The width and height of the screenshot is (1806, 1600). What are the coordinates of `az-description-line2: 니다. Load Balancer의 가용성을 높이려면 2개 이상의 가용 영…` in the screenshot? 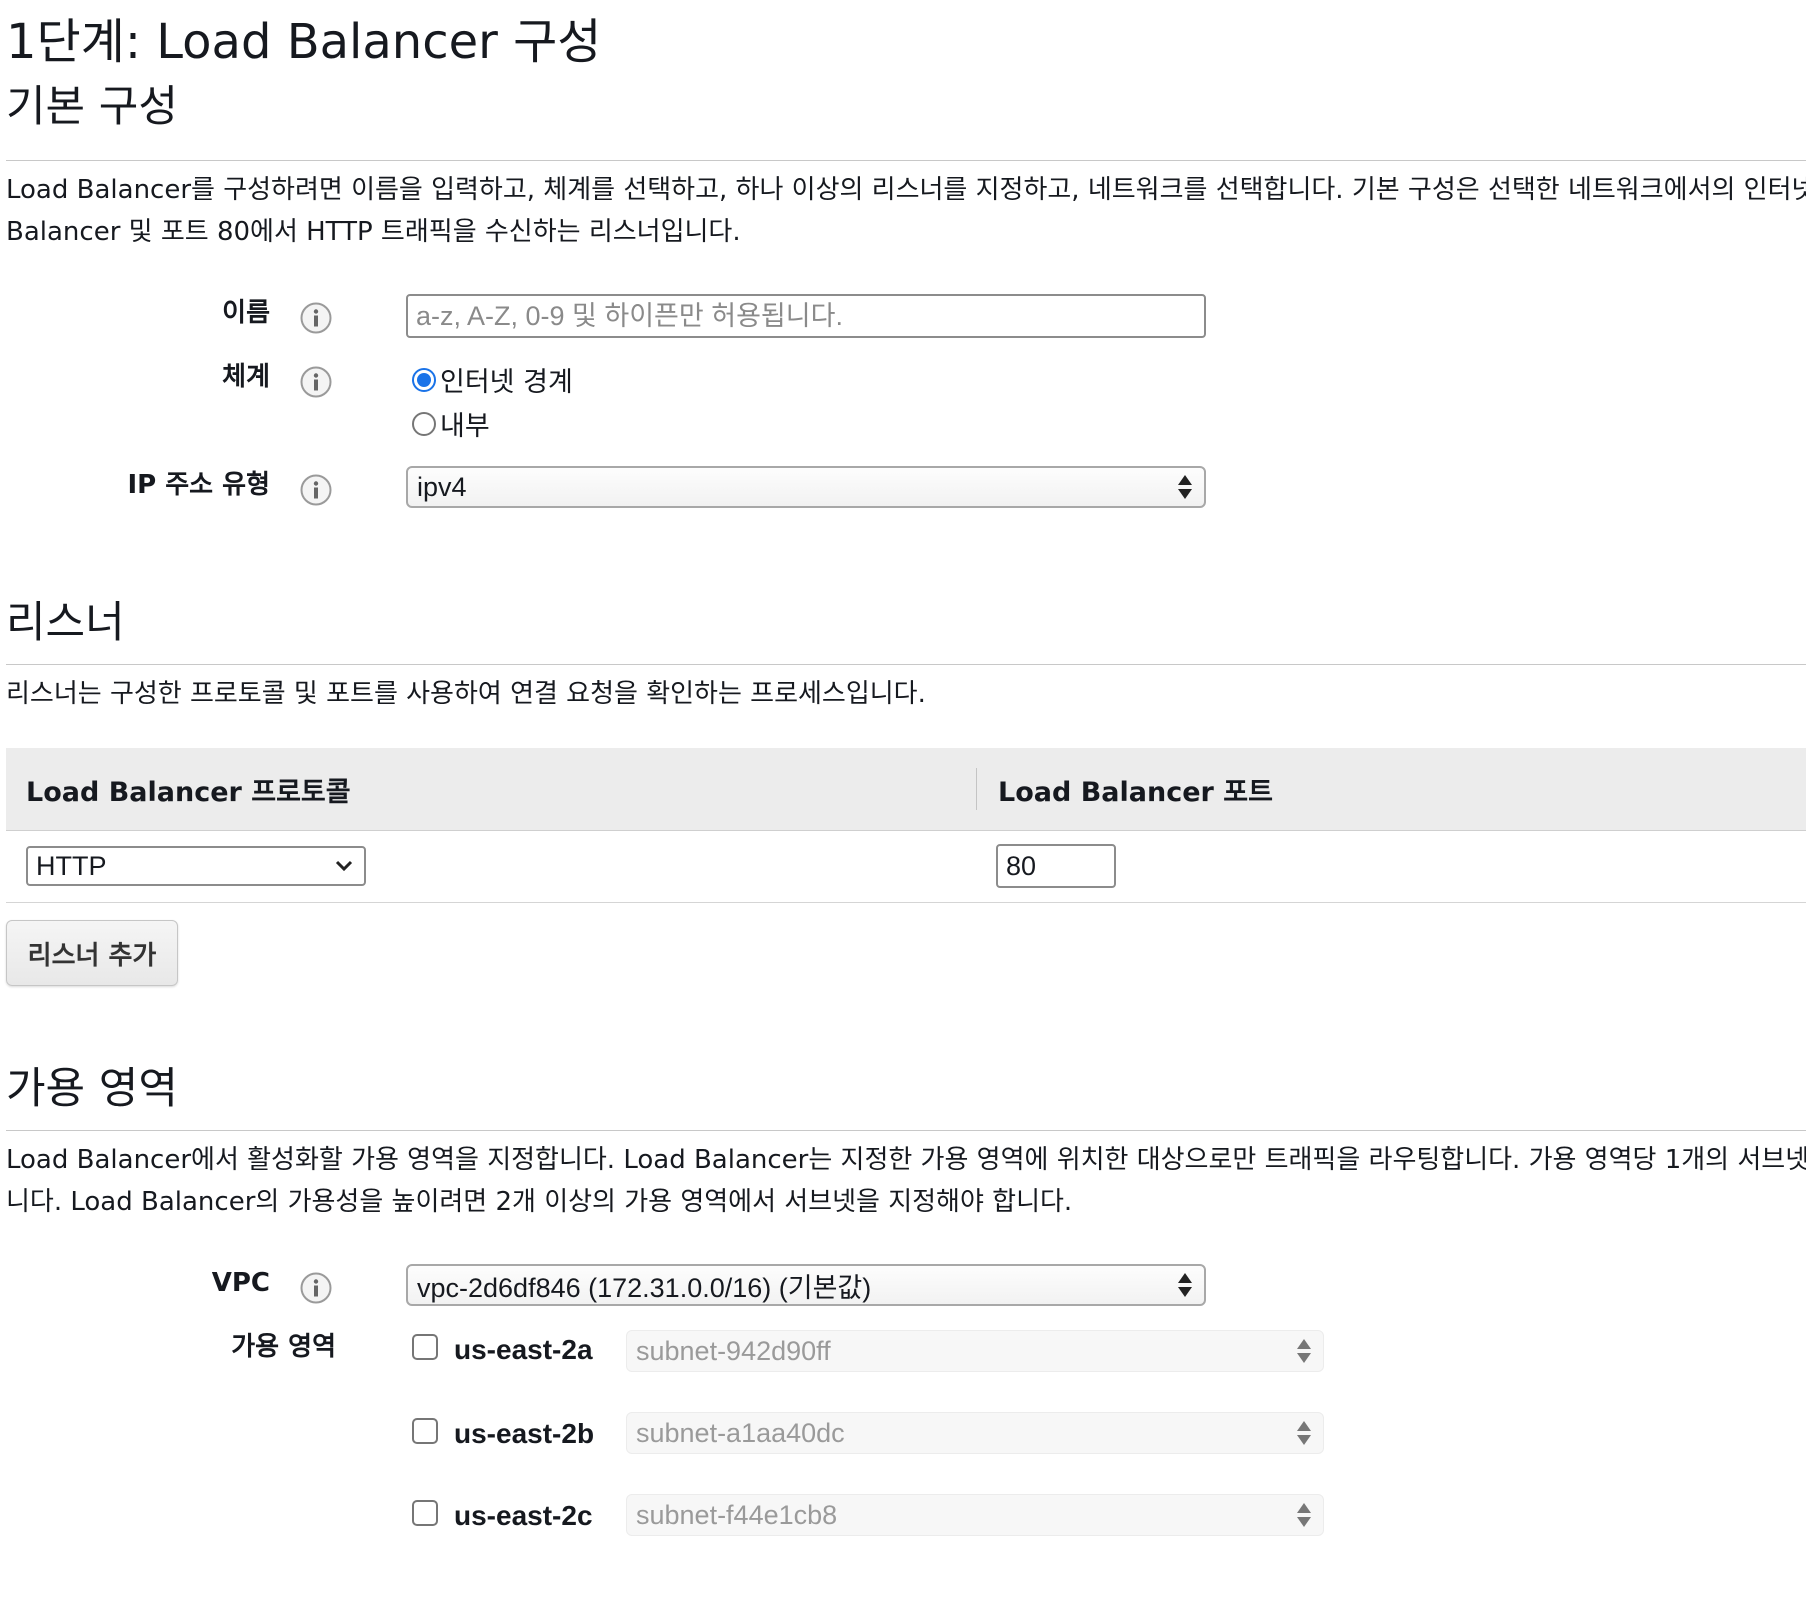 It's located at (539, 1202).